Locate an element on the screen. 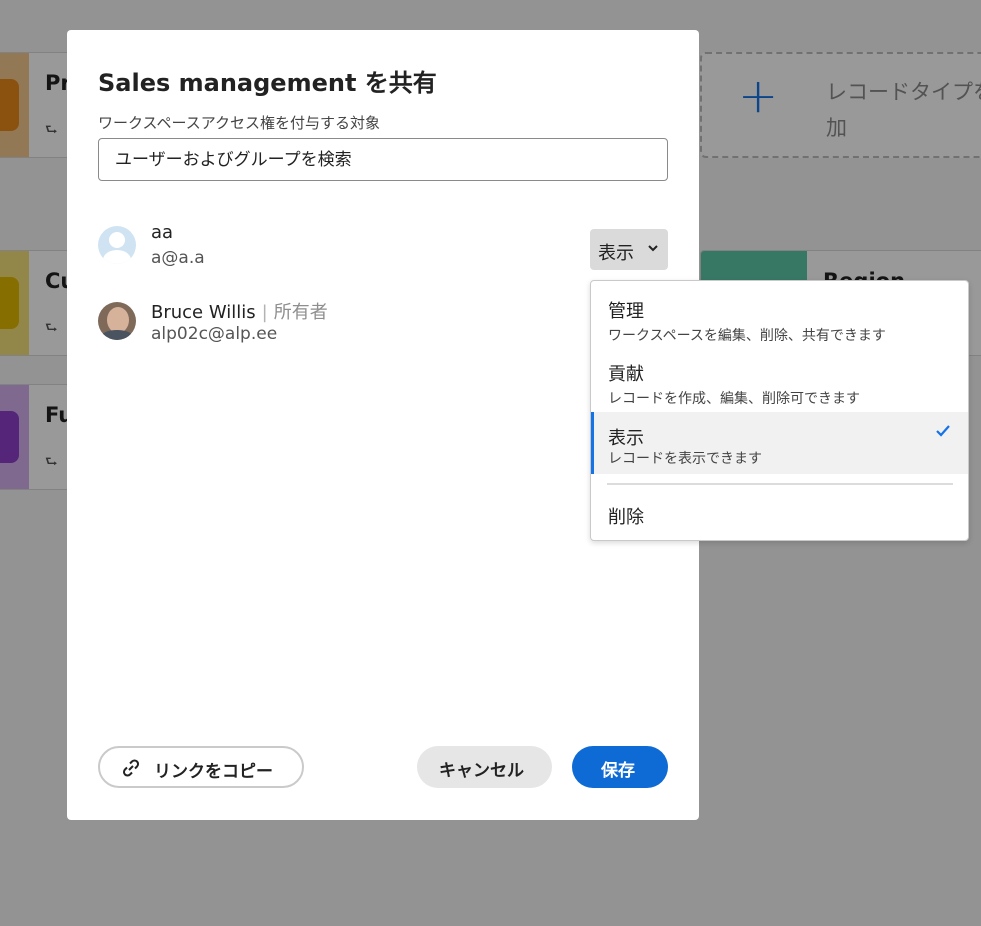 This screenshot has width=981, height=926. link-icon is located at coordinates (131, 768).